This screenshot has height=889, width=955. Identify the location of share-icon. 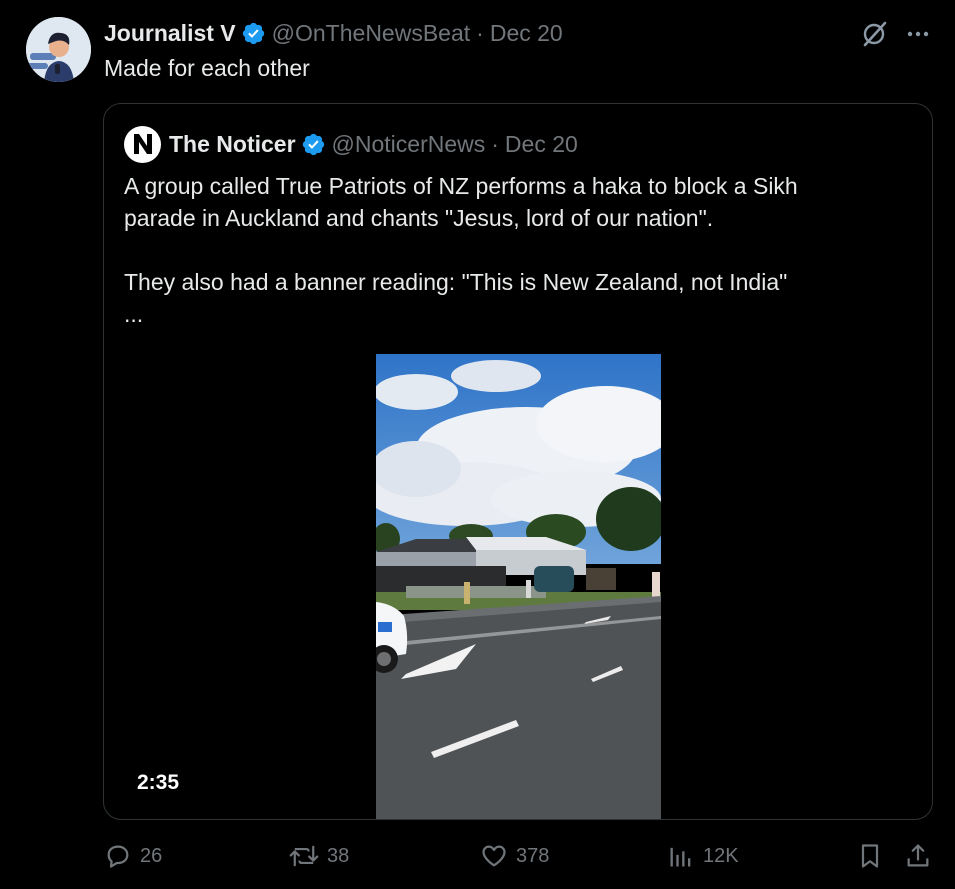
(918, 855).